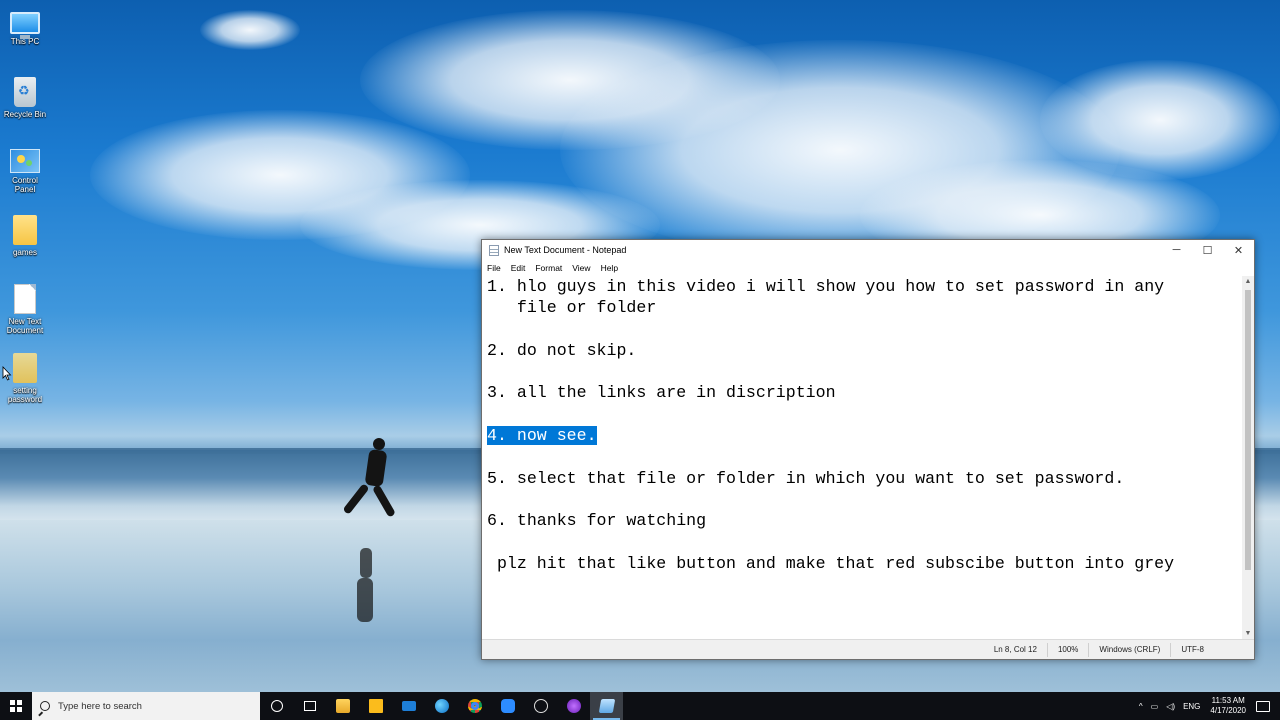 The width and height of the screenshot is (1280, 720). Describe the element at coordinates (1015, 649) in the screenshot. I see `cursor-position: Ln 8, Col 12` at that location.